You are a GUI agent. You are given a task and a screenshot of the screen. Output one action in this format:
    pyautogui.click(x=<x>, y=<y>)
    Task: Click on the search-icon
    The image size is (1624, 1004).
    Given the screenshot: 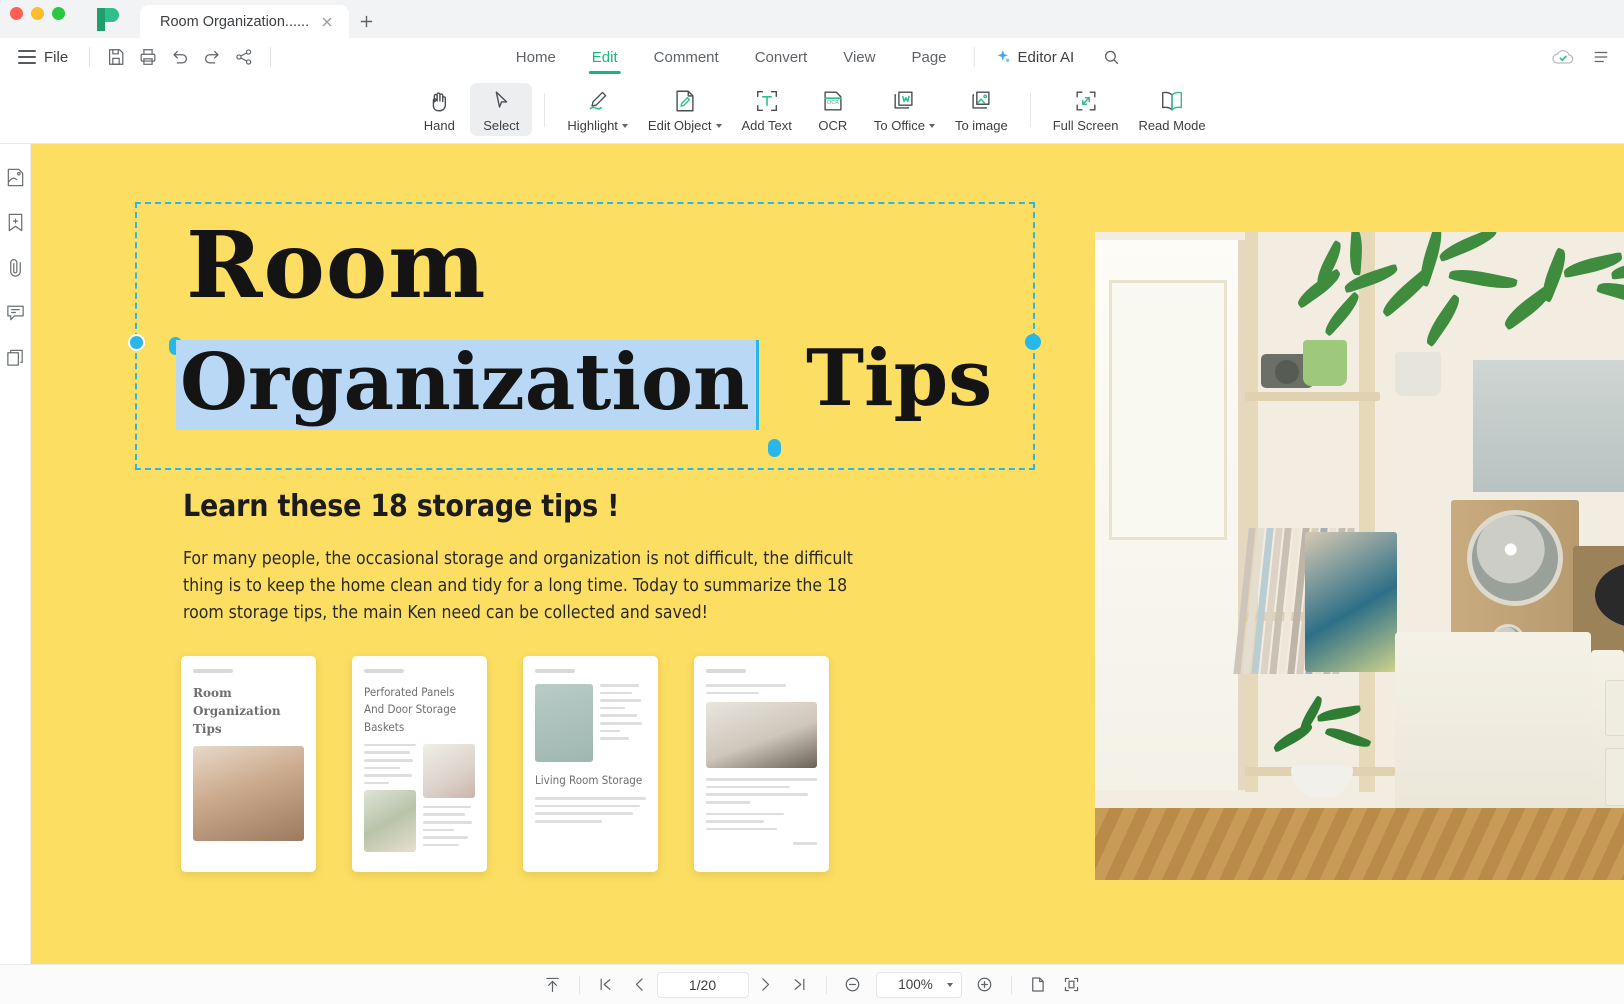 What is the action you would take?
    pyautogui.click(x=1111, y=57)
    